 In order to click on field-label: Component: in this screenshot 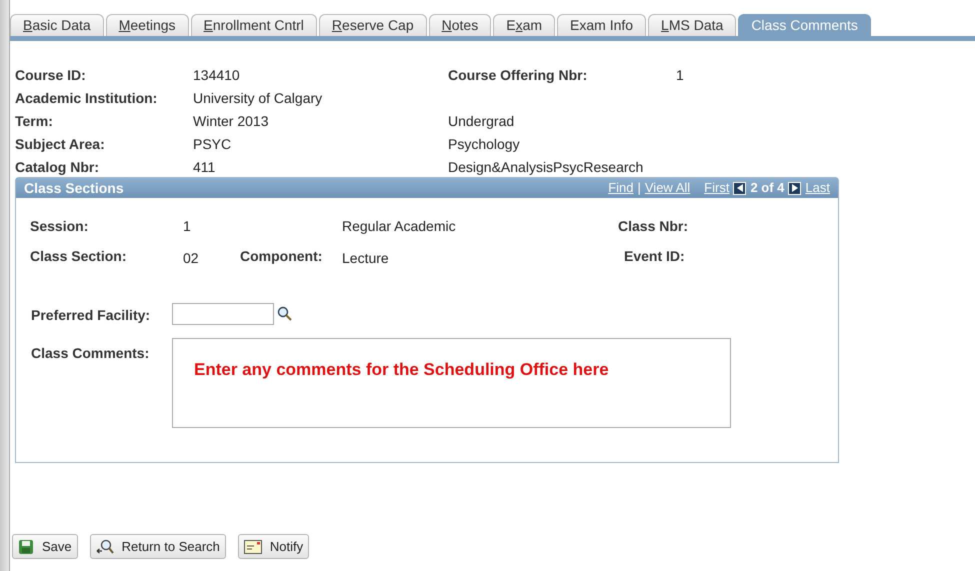, I will do `click(282, 256)`.